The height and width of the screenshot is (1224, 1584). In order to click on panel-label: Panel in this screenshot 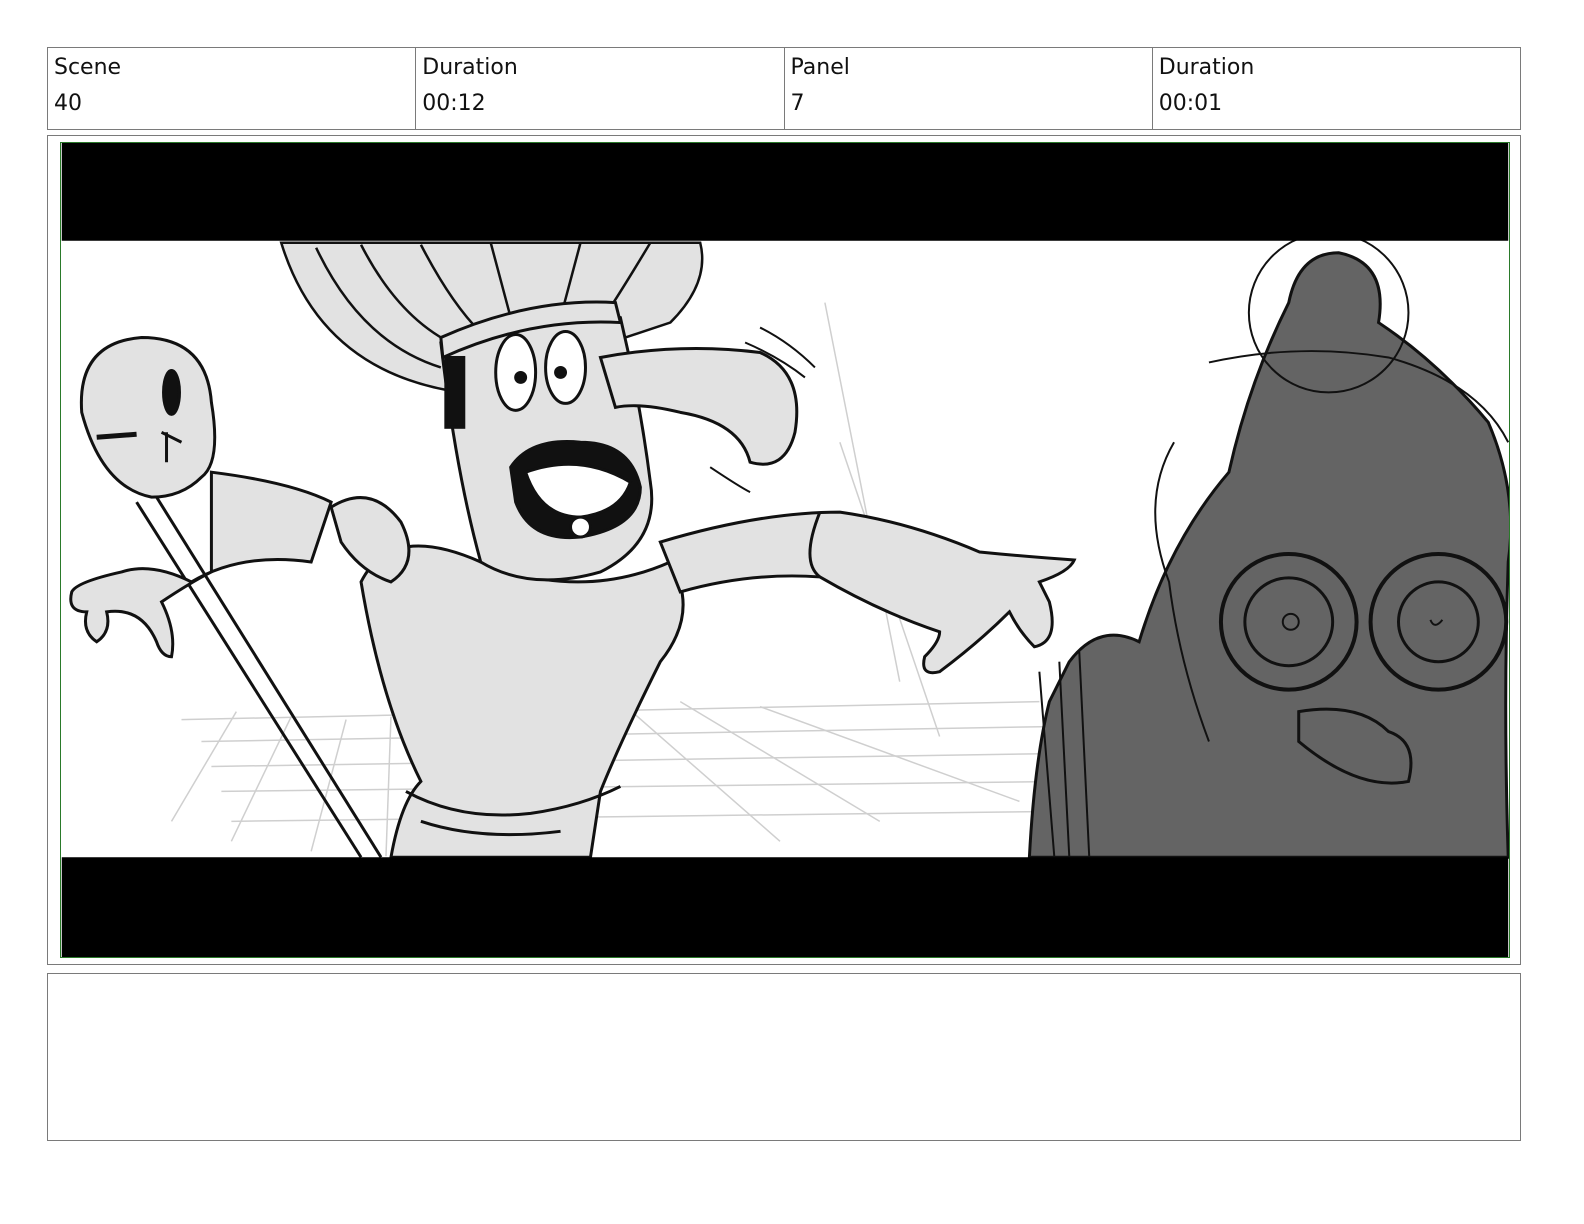, I will do `click(820, 67)`.